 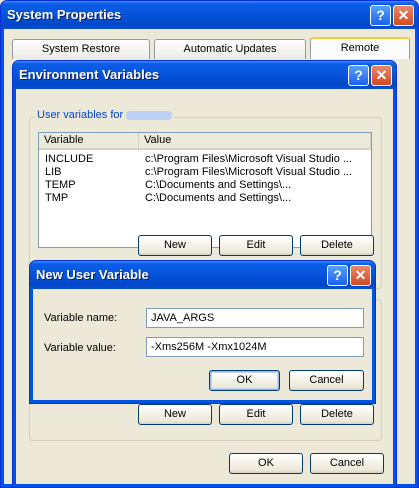 I want to click on variable-value-label: Variable value:, so click(x=80, y=348).